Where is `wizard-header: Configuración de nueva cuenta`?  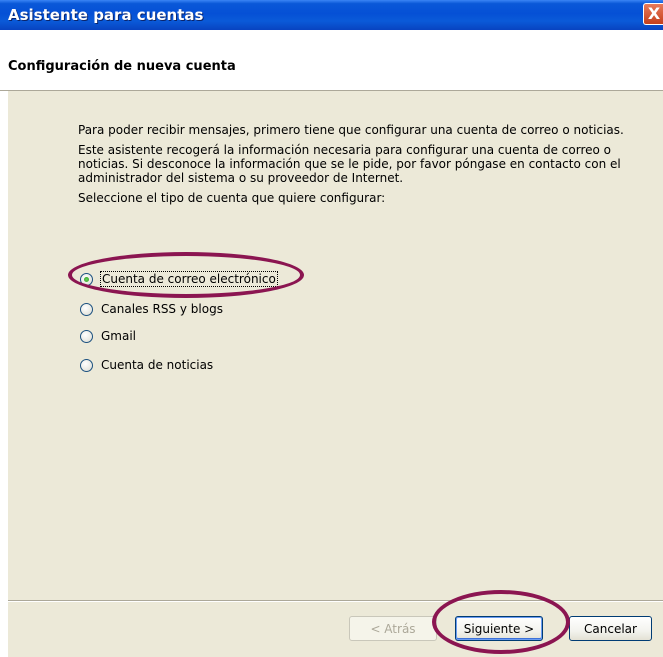
wizard-header: Configuración de nueva cuenta is located at coordinates (331, 60).